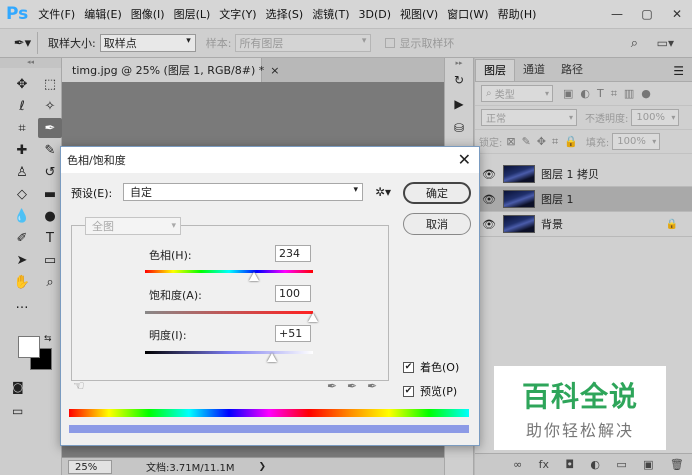  Describe the element at coordinates (50, 150) in the screenshot. I see `brush-tool-icon: ✎` at that location.